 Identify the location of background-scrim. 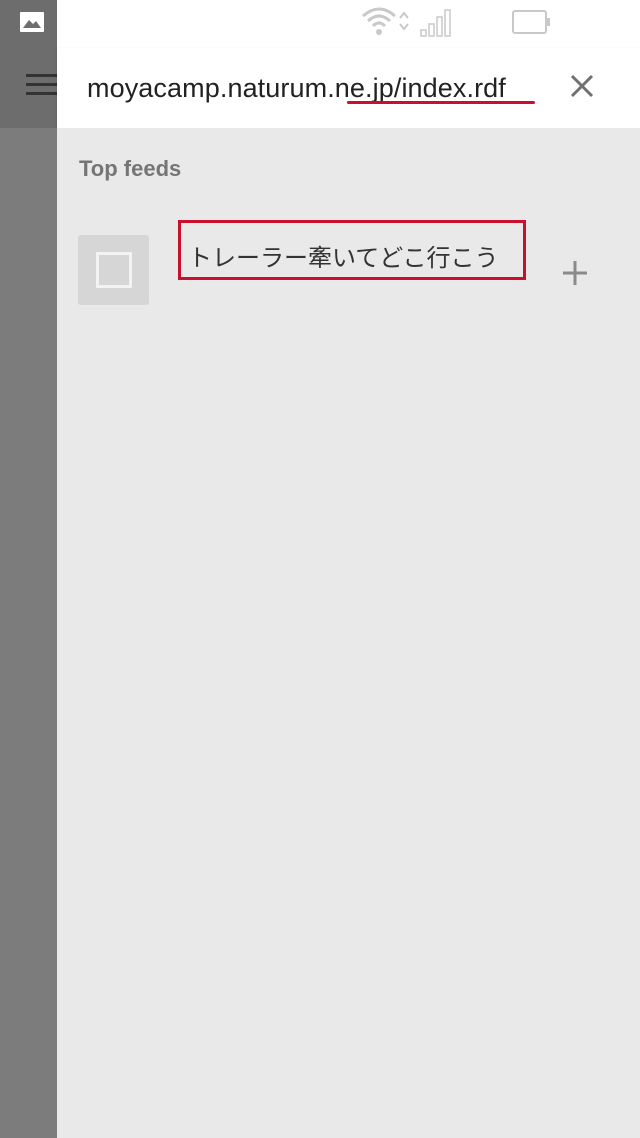
(28, 569).